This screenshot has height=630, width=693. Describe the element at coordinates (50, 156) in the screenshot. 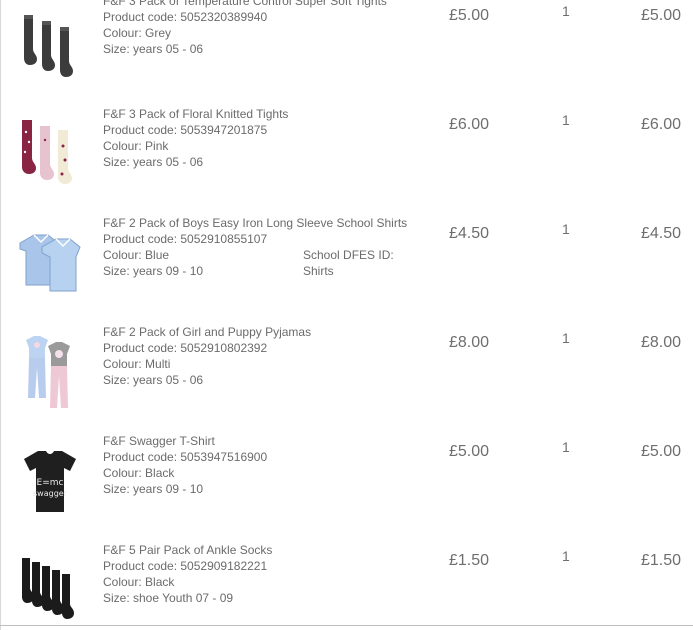

I see `floral-tights-image` at that location.